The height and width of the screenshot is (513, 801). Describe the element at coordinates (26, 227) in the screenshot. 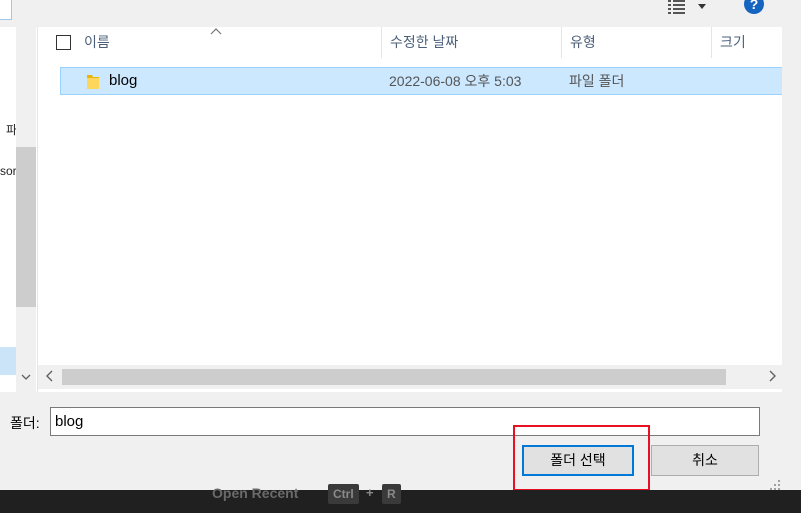

I see `nav-scrollbar-thumb` at that location.